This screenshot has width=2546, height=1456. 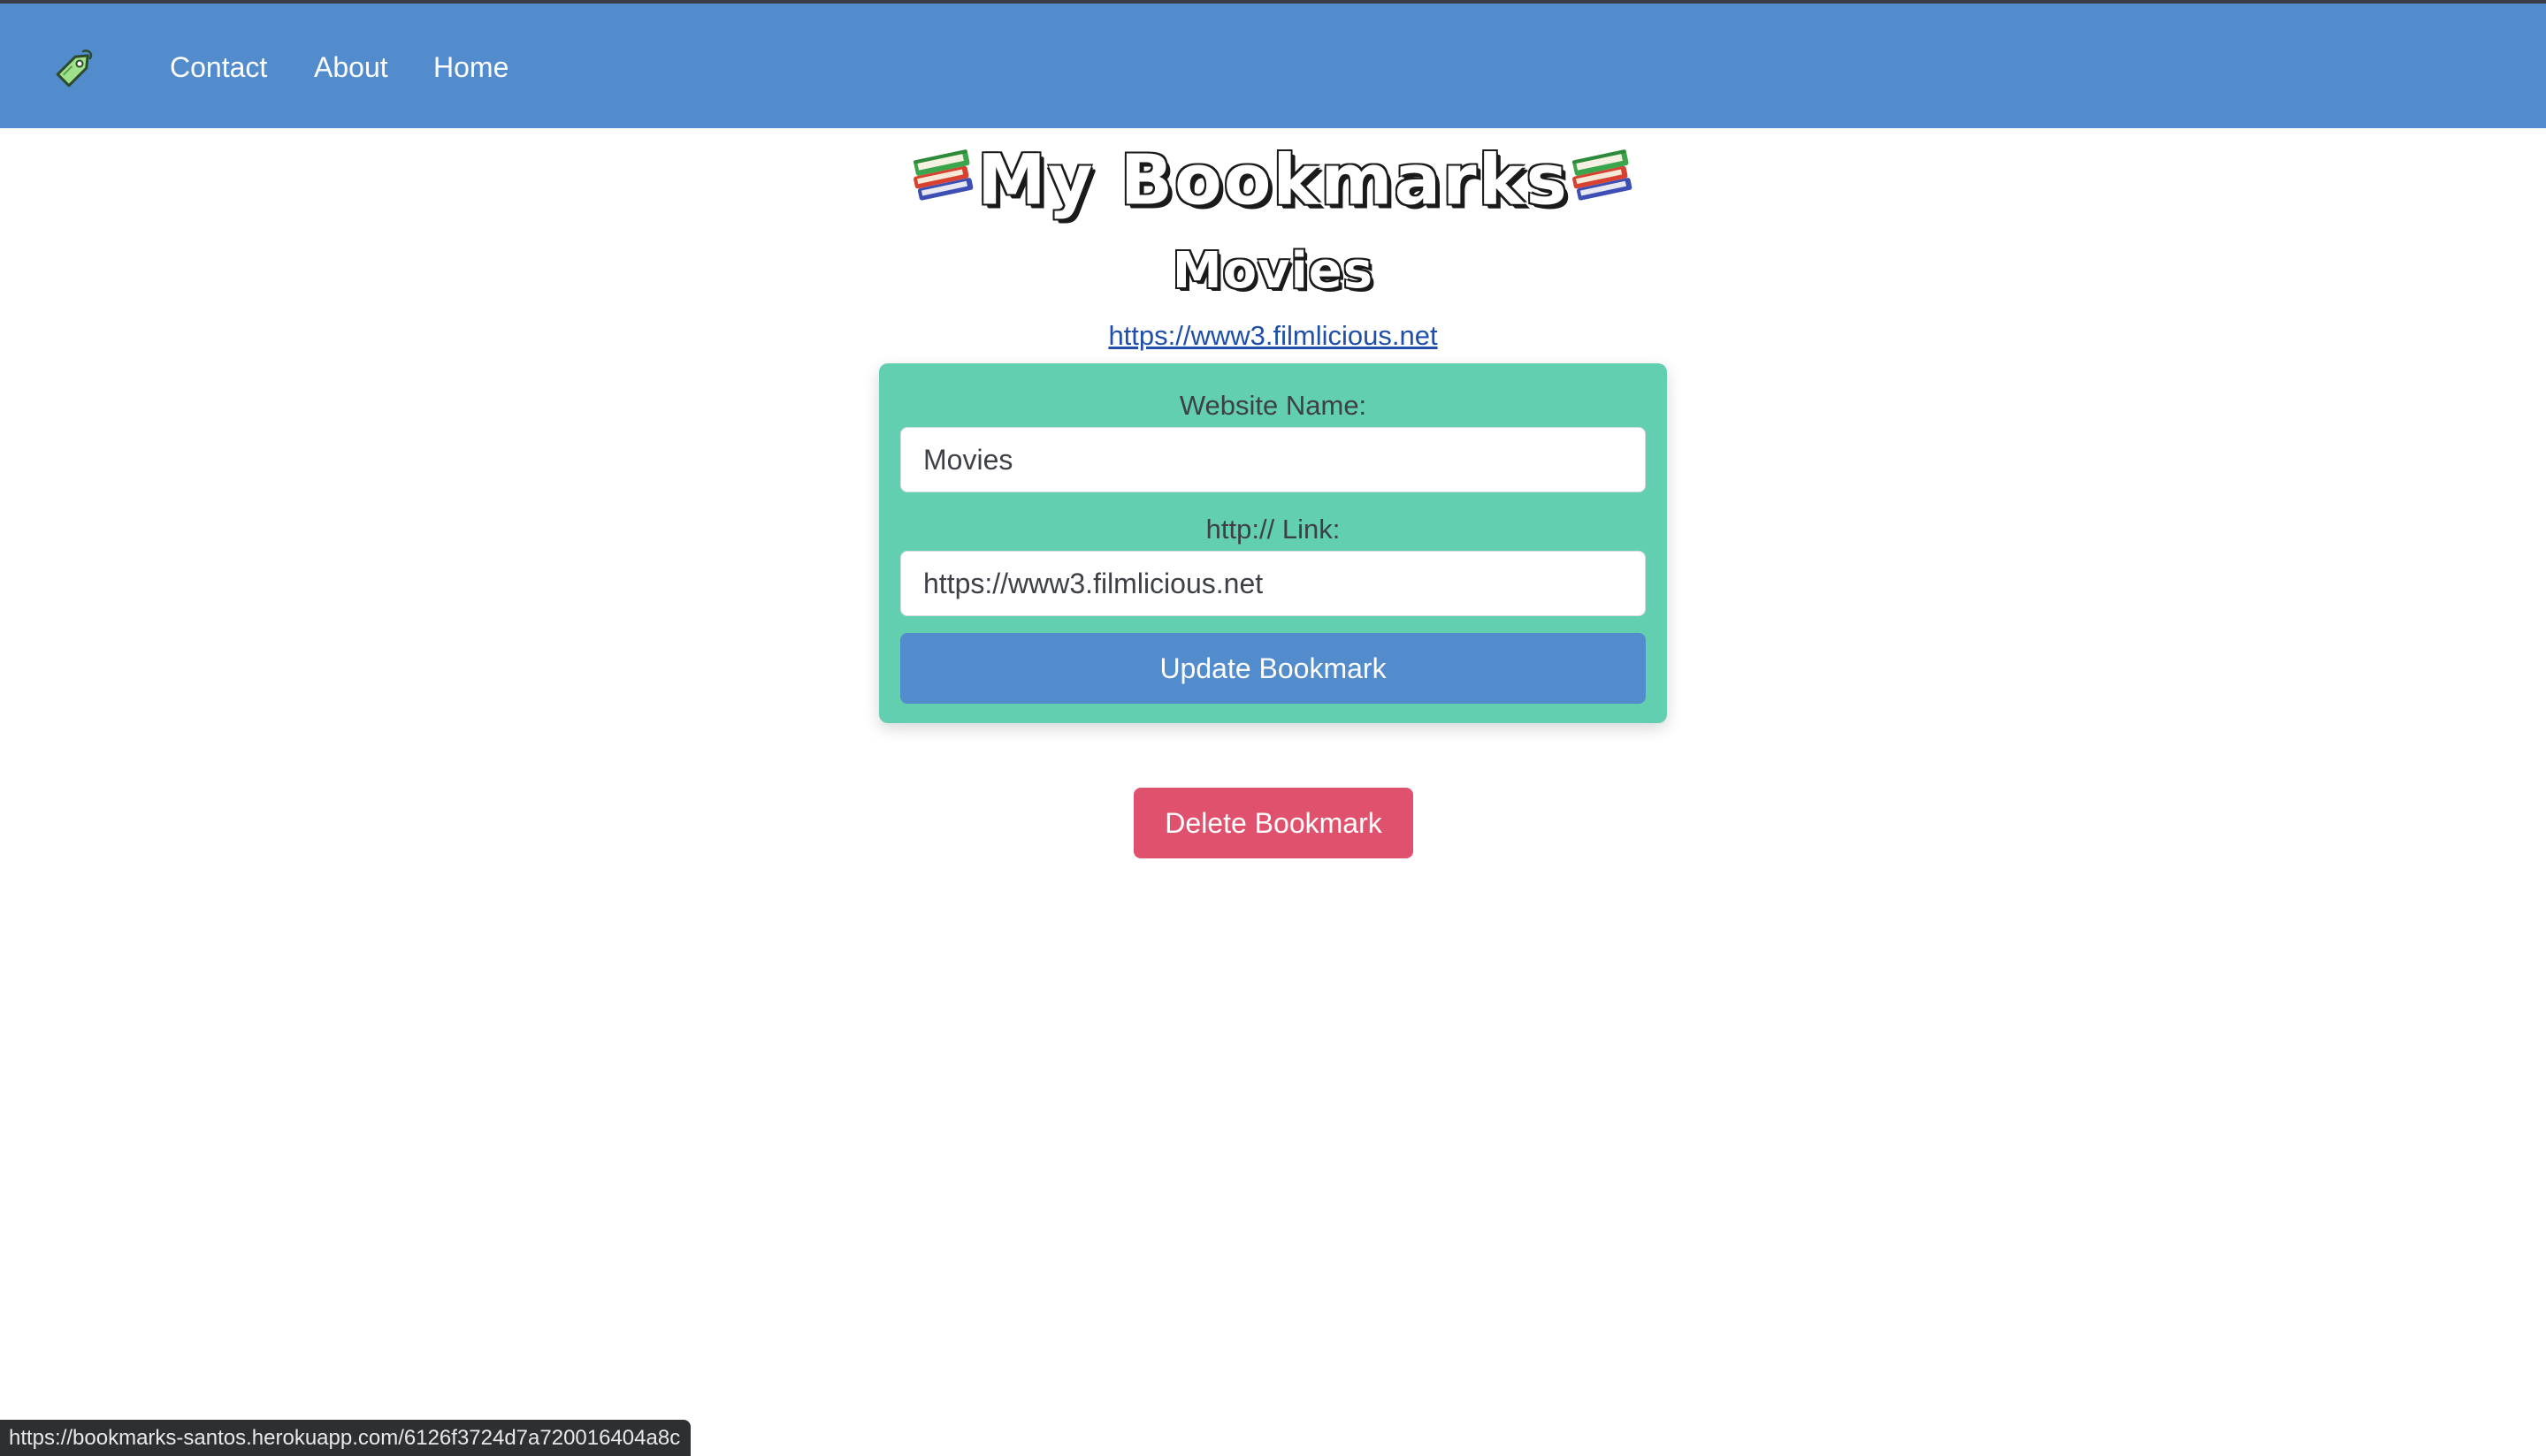 I want to click on link-input, so click(x=1273, y=583).